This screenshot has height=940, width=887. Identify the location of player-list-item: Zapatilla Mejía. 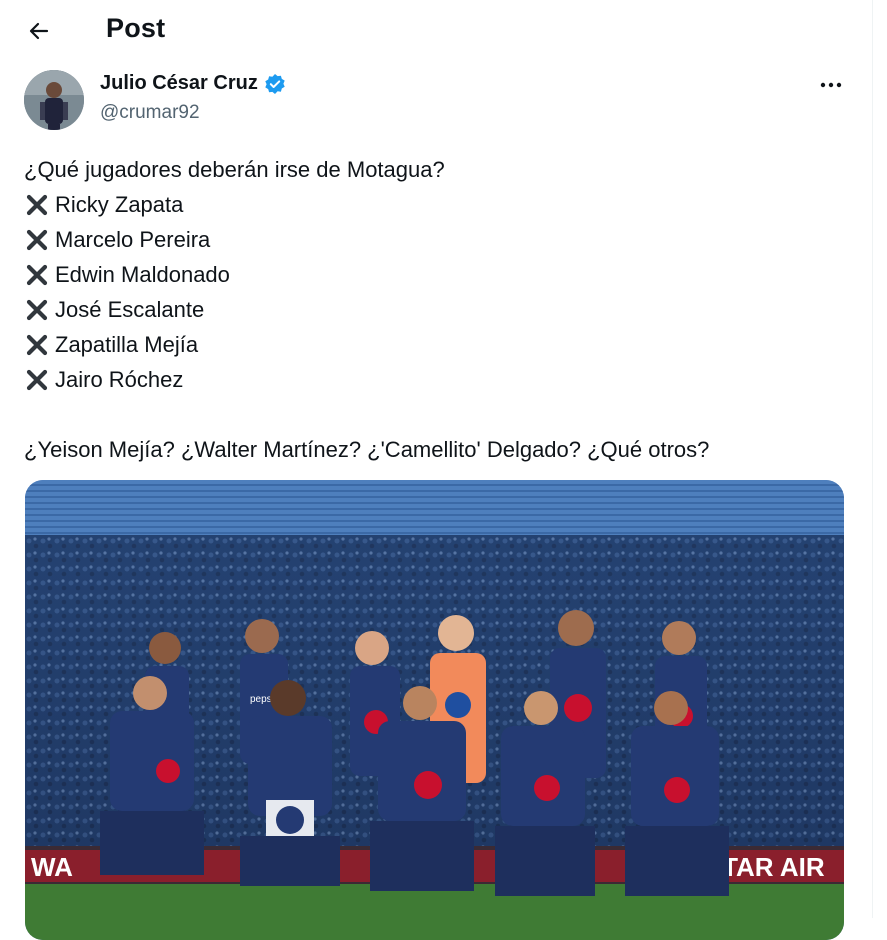
(434, 344).